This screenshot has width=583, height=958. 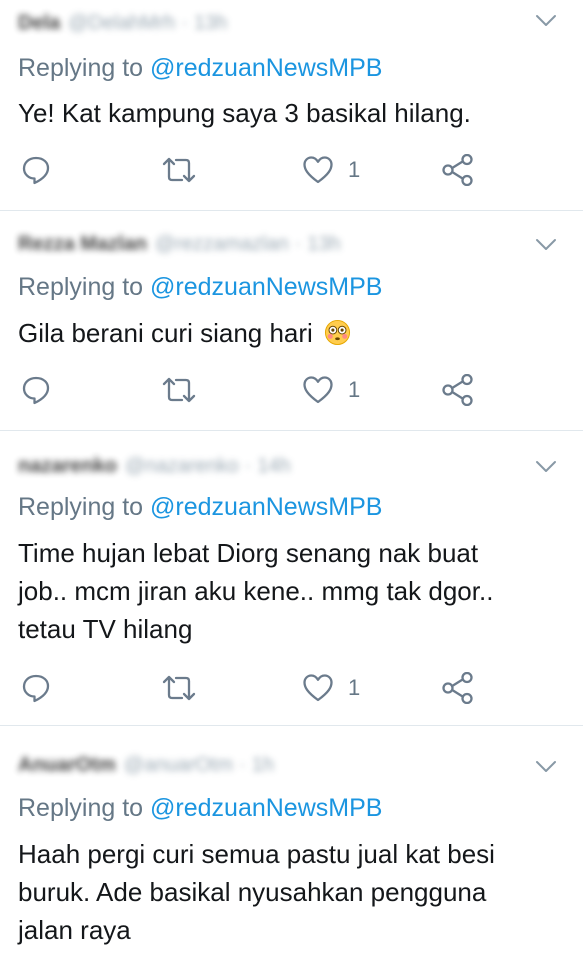 What do you see at coordinates (273, 466) in the screenshot?
I see `timestamp: 14h` at bounding box center [273, 466].